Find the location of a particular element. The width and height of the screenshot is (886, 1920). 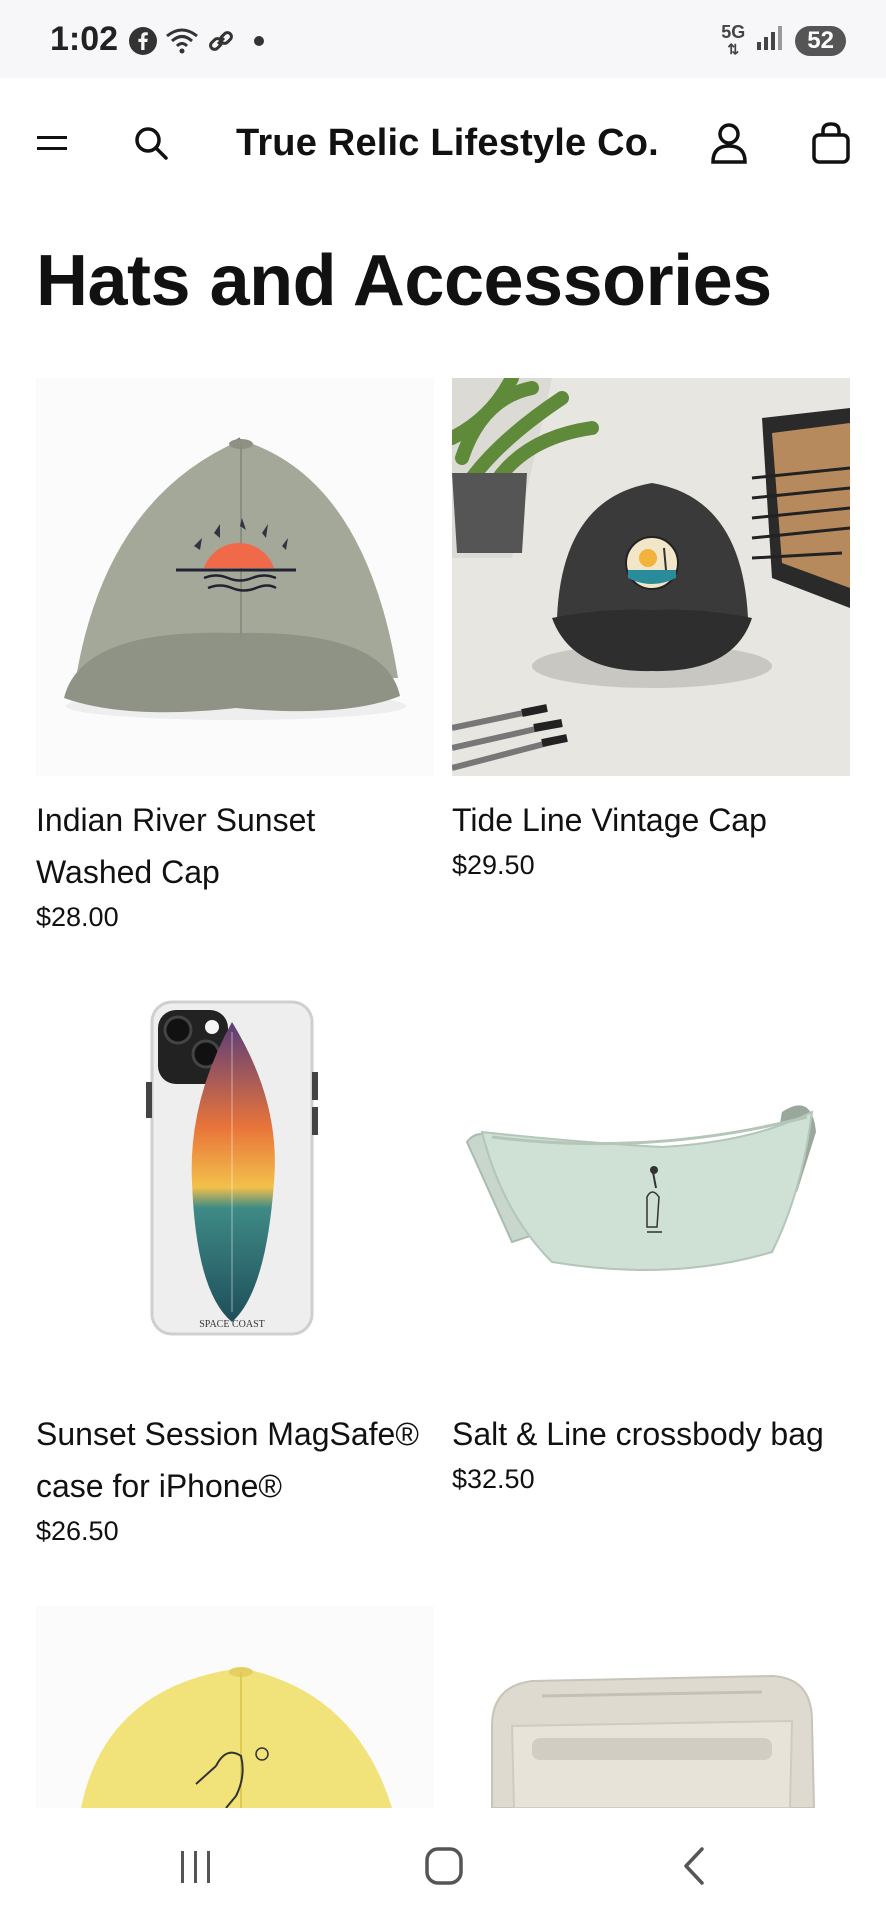

page-title: Hats and Accessories is located at coordinates (404, 281).